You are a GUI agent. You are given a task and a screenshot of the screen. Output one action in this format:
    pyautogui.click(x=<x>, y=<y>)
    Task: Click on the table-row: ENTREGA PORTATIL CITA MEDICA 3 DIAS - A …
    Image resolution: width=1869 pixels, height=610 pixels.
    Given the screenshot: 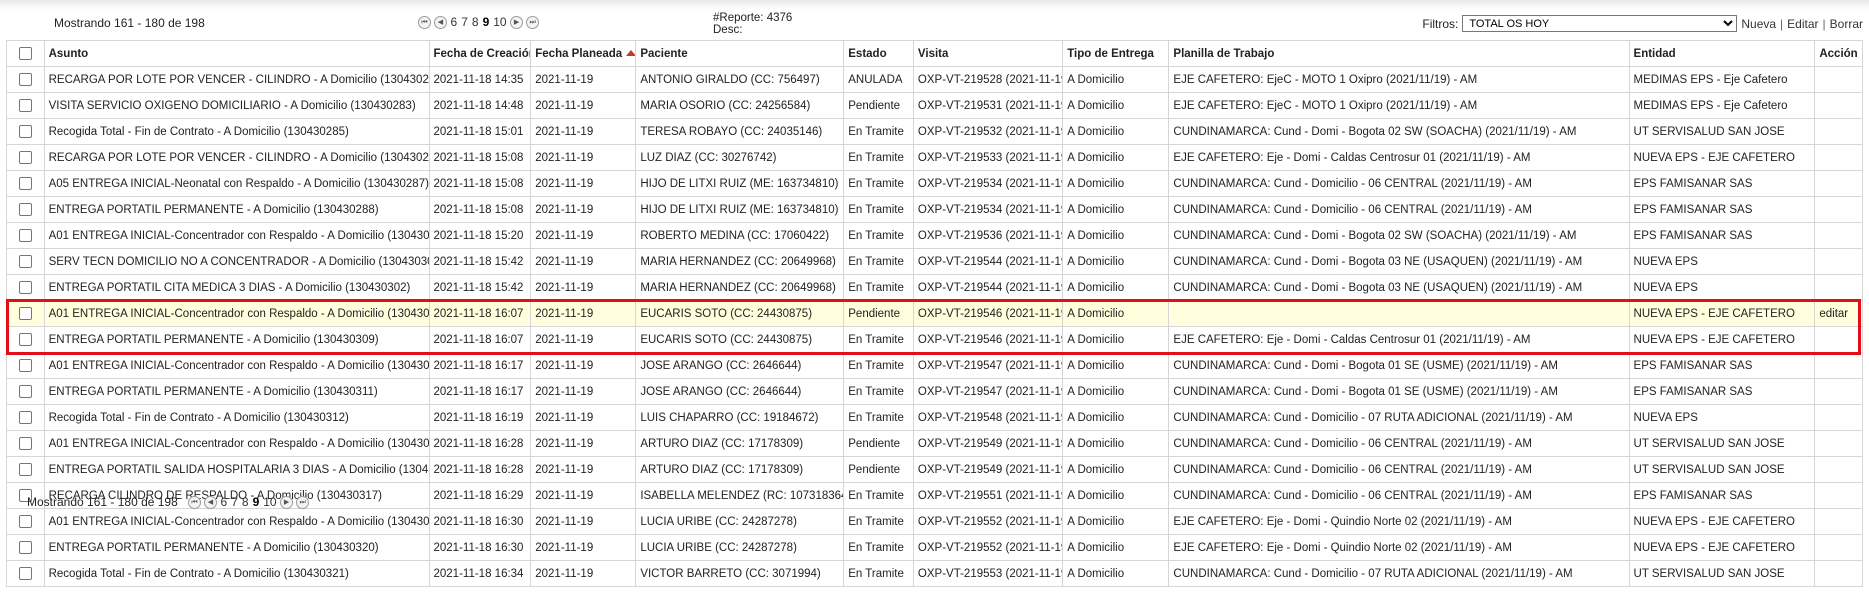 What is the action you would take?
    pyautogui.click(x=934, y=287)
    